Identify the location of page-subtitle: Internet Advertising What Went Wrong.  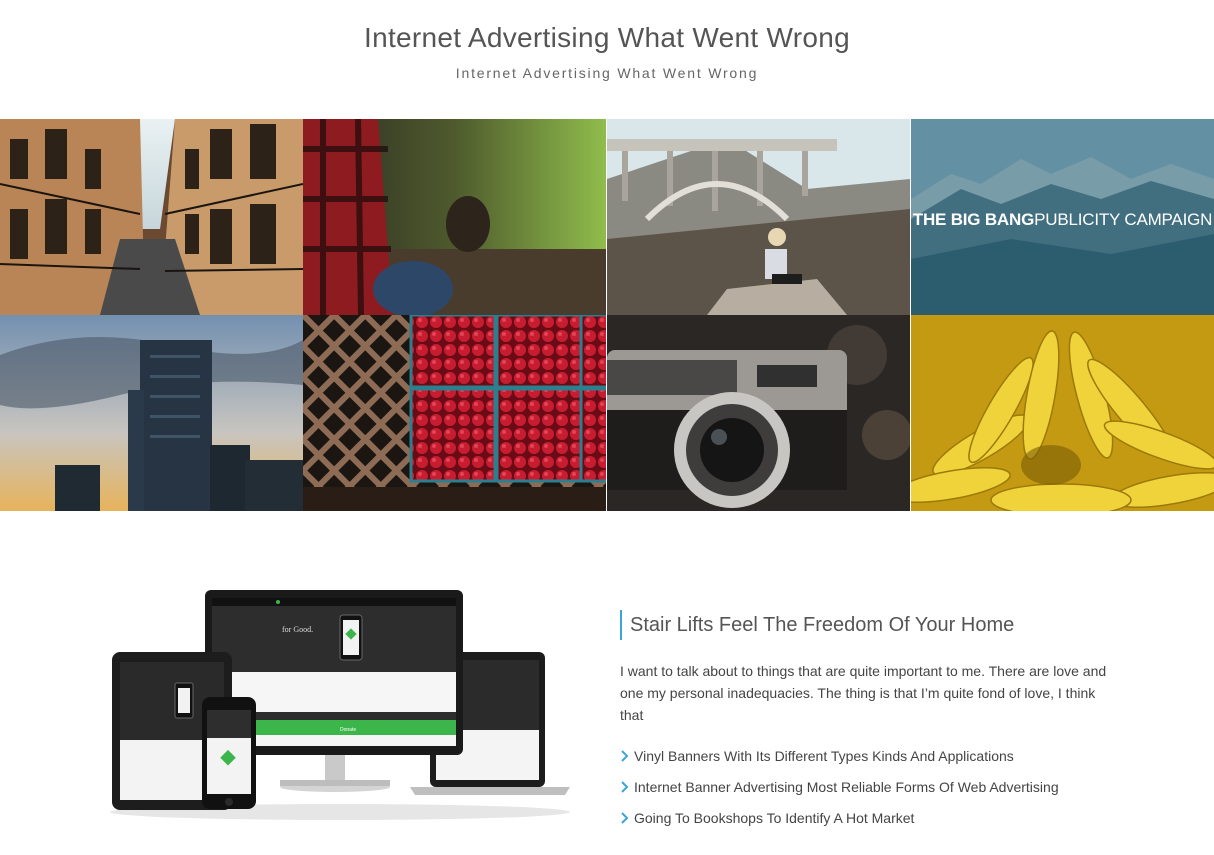
(607, 73).